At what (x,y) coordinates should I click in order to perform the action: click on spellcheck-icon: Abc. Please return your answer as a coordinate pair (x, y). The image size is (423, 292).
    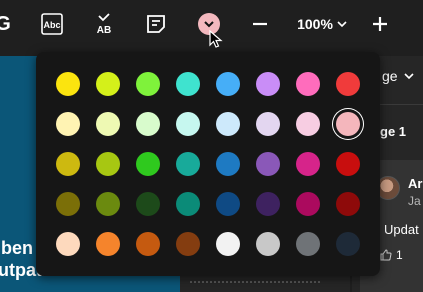
    Looking at the image, I should click on (52, 24).